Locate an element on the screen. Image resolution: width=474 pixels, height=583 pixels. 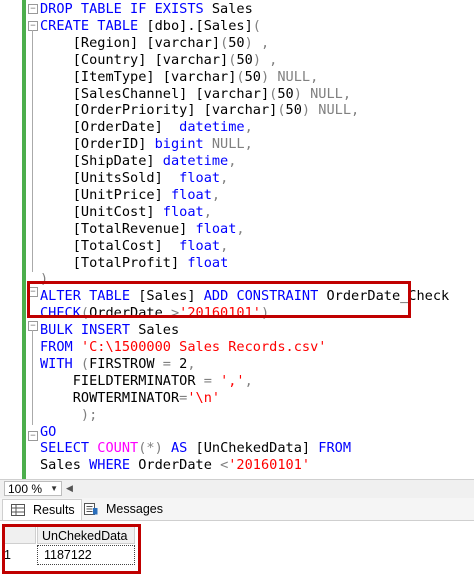
code-token: [OrderPriority] [varchar] is located at coordinates (159, 110).